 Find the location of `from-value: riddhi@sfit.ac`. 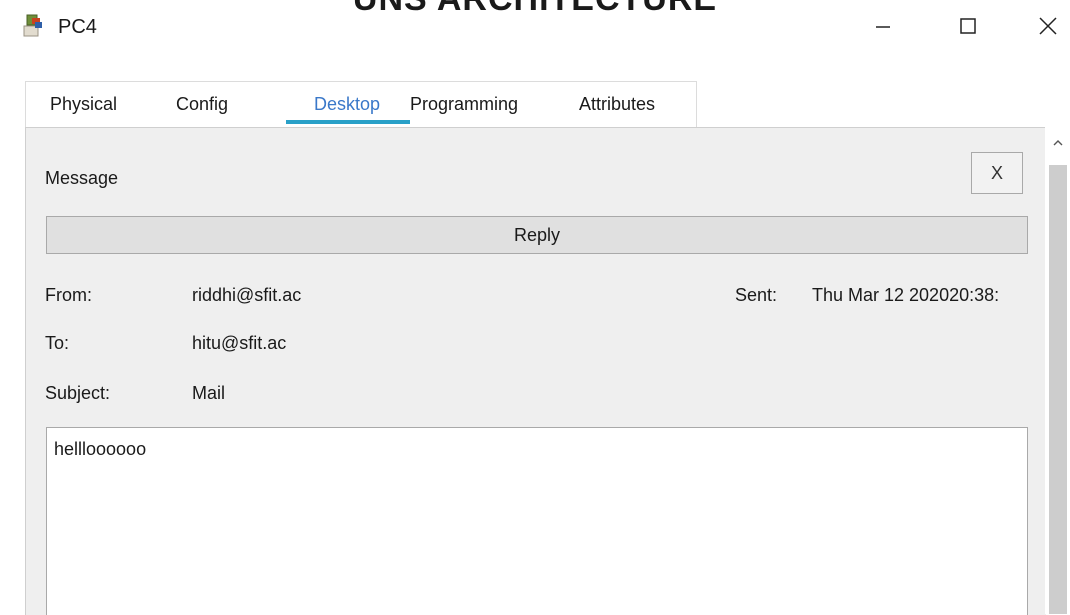

from-value: riddhi@sfit.ac is located at coordinates (247, 295).